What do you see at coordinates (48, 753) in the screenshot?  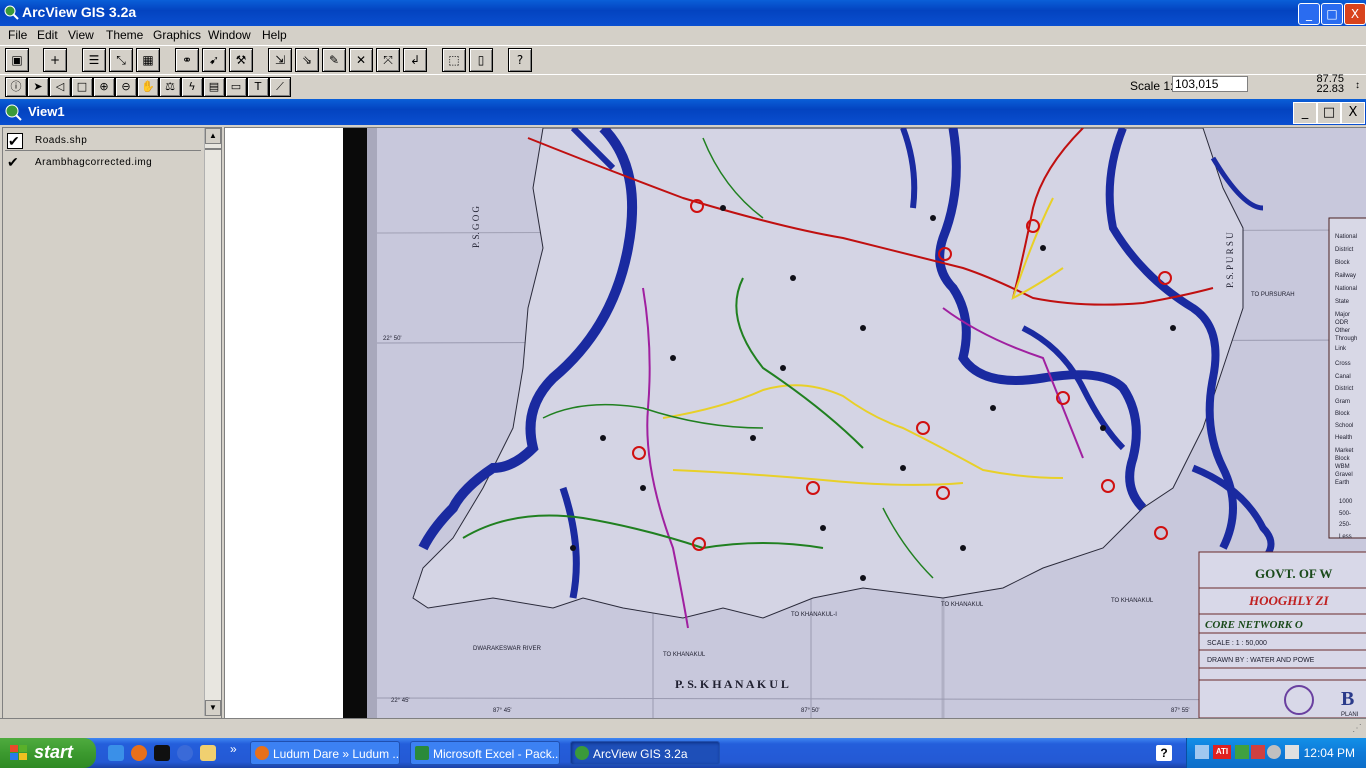 I see `start-button: start` at bounding box center [48, 753].